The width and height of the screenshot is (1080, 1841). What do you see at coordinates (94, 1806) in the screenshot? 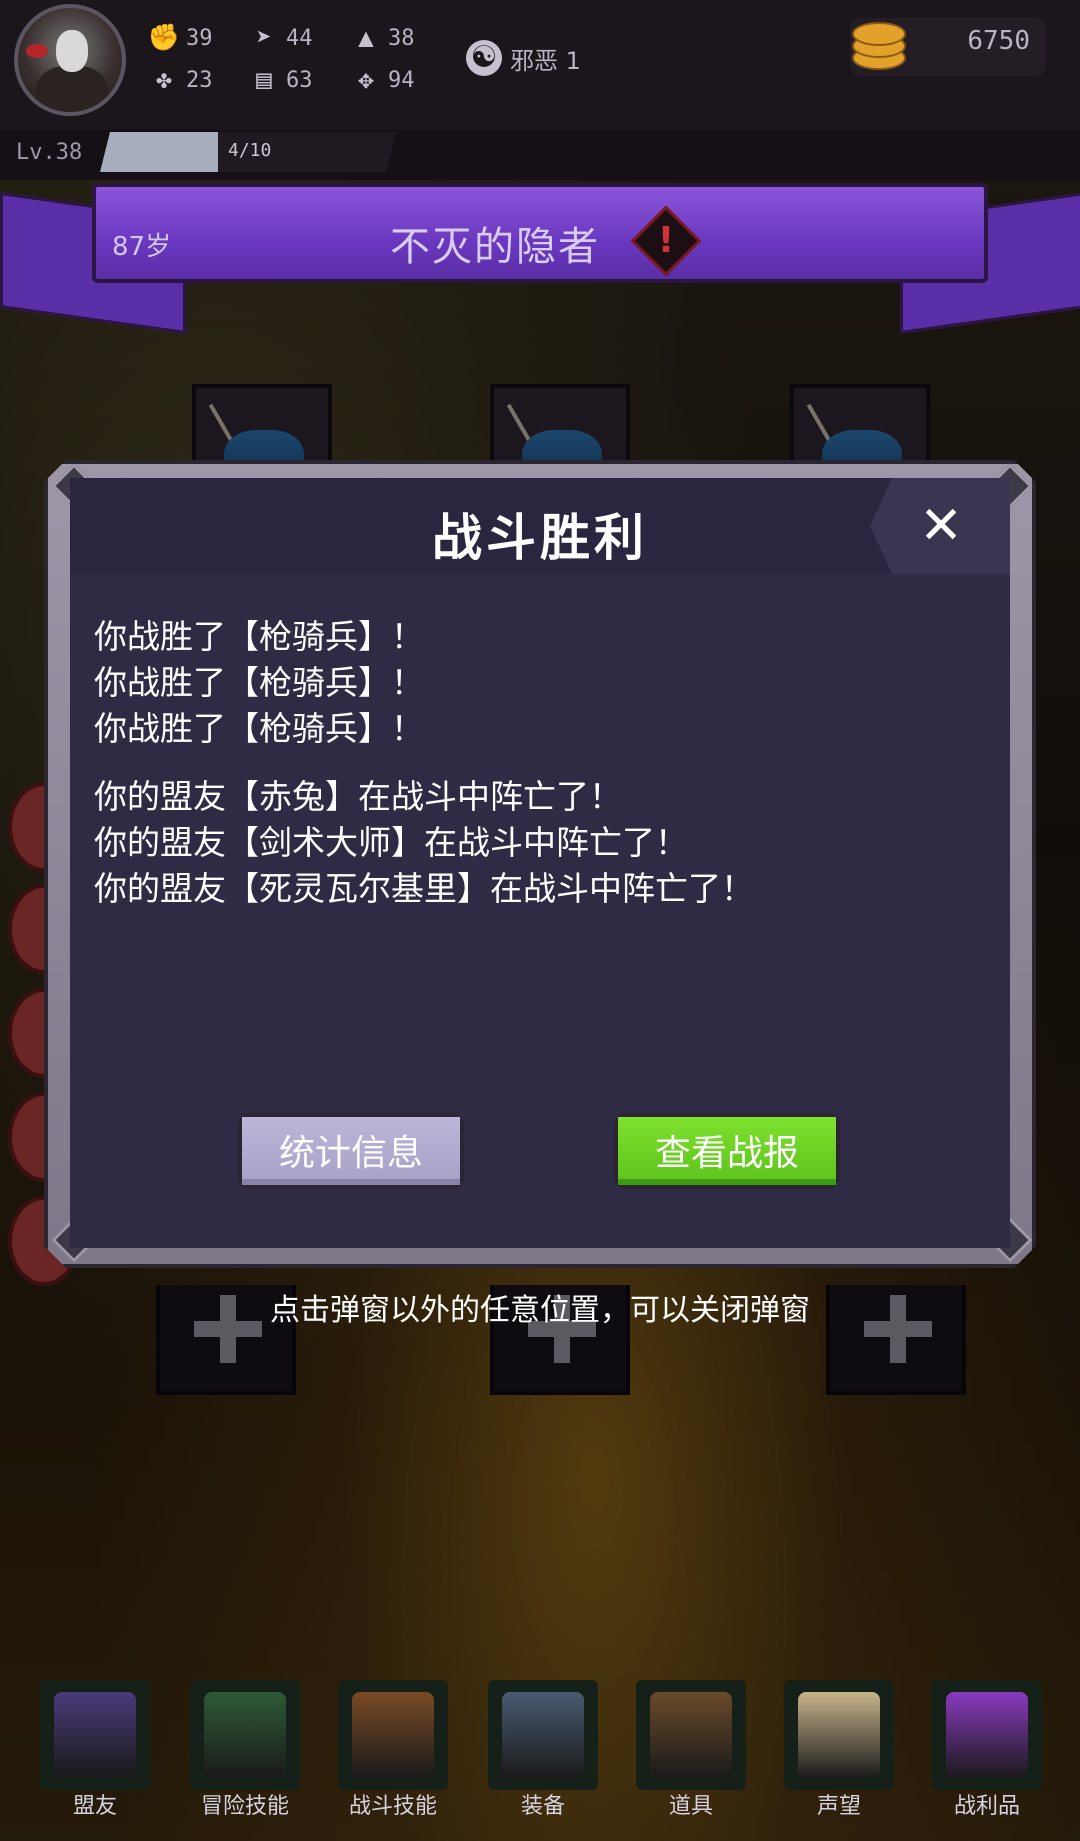
I see `nav-item-label: 盟友` at bounding box center [94, 1806].